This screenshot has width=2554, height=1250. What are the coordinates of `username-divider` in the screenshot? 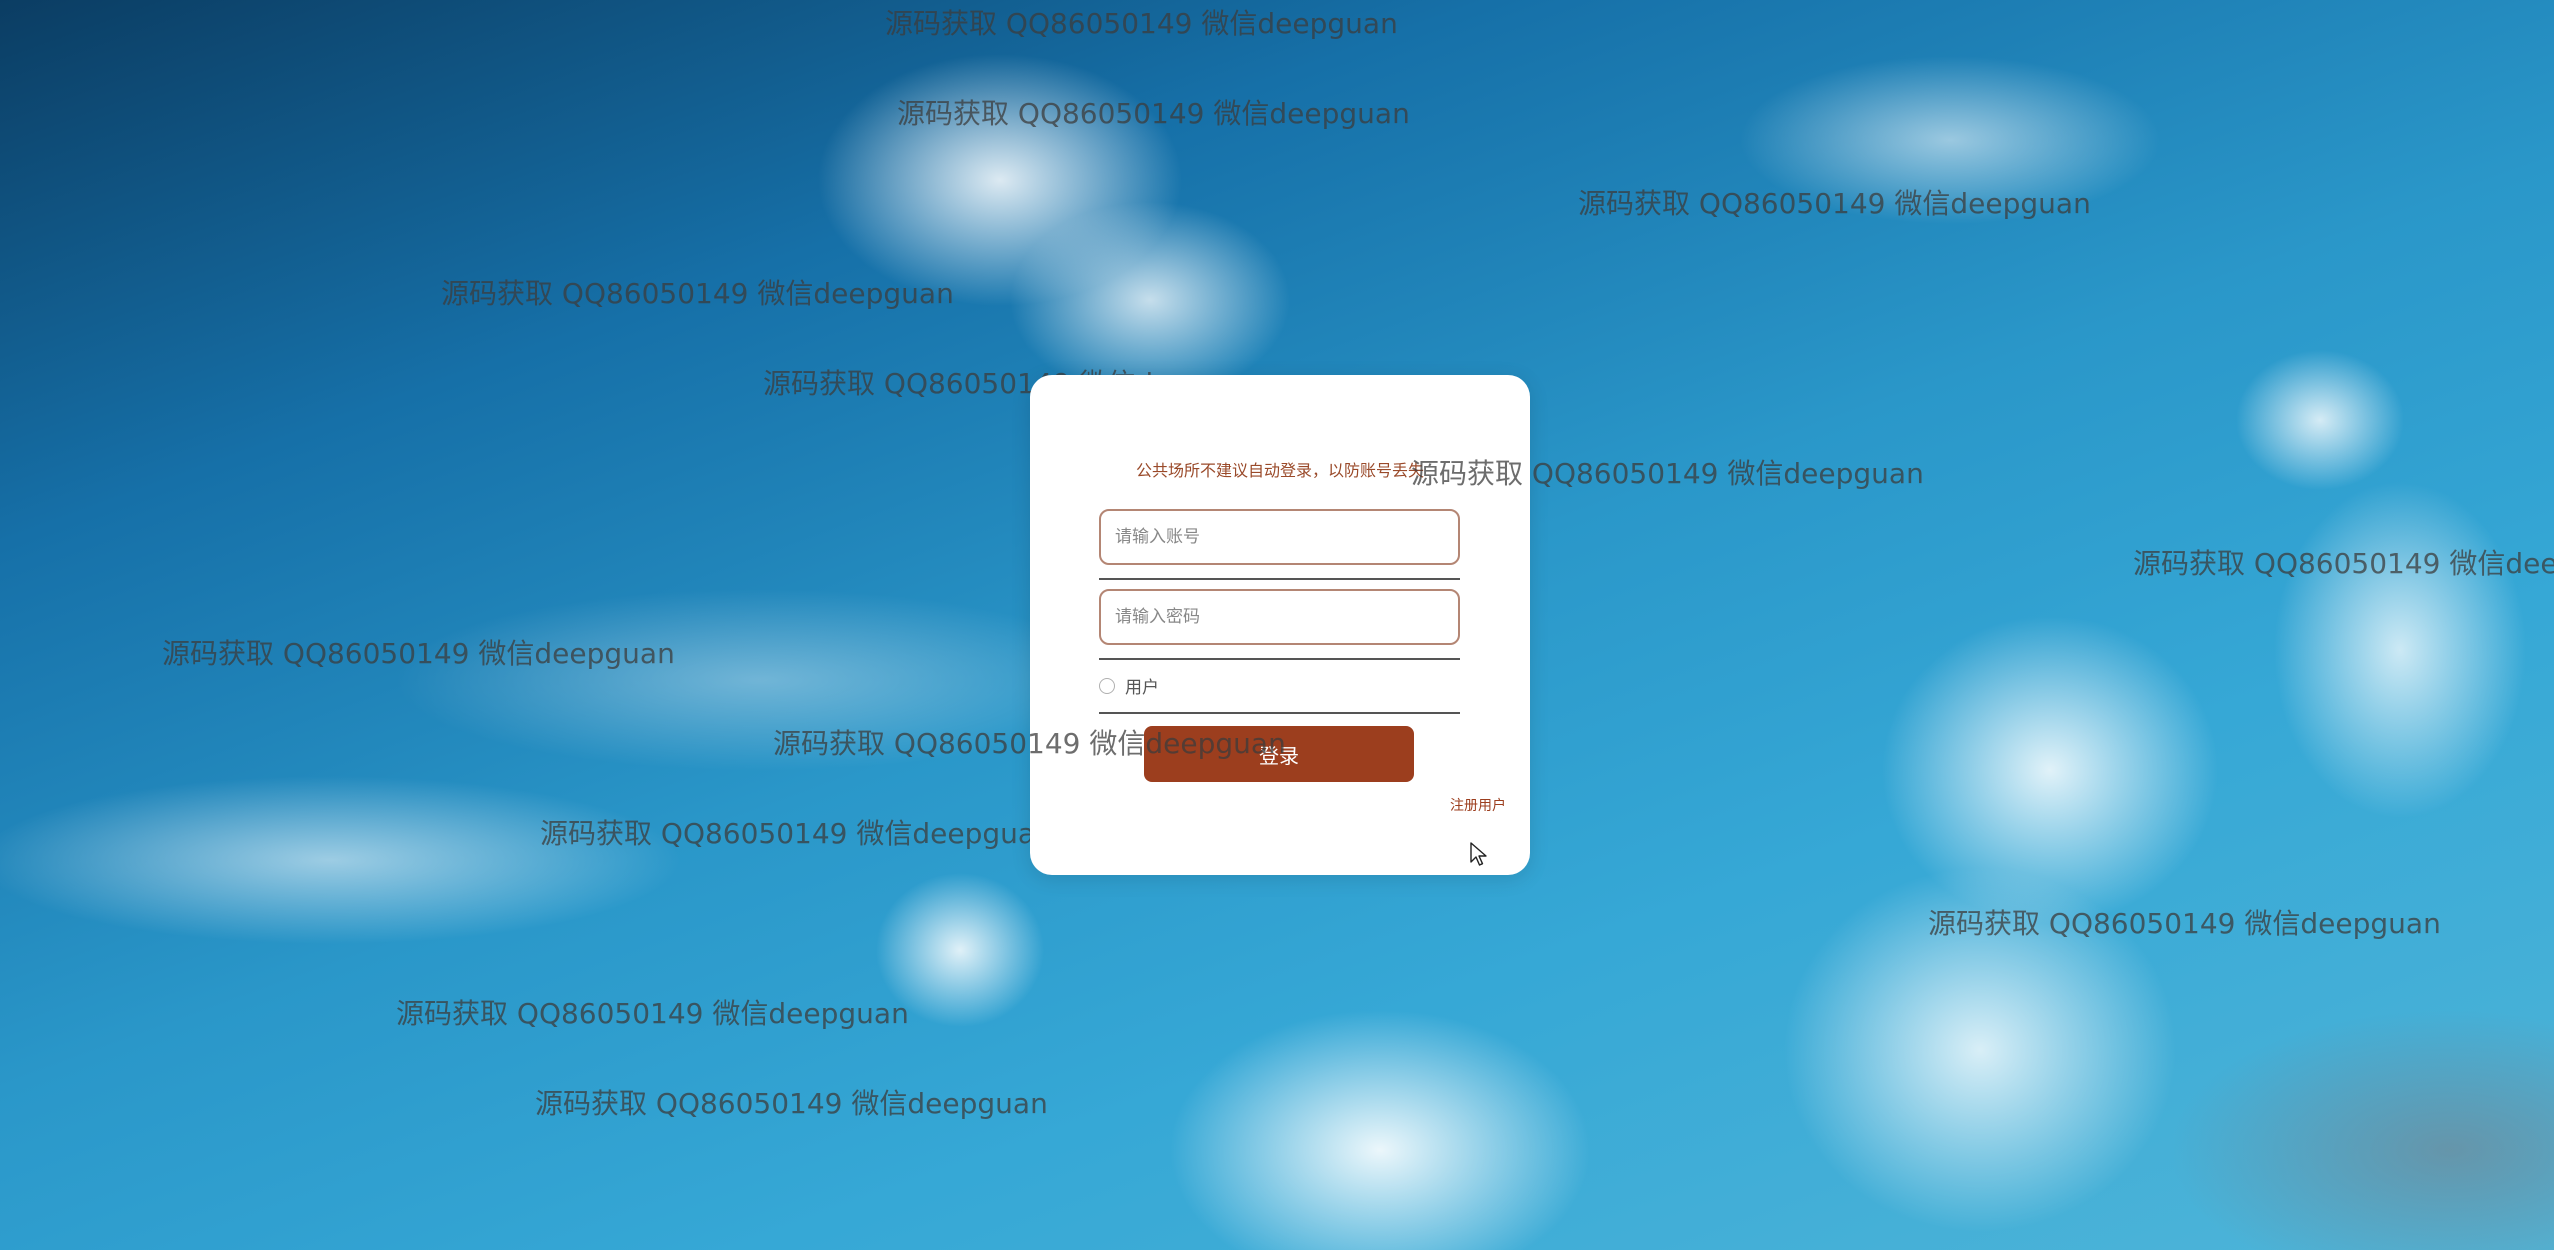 It's located at (1279, 579).